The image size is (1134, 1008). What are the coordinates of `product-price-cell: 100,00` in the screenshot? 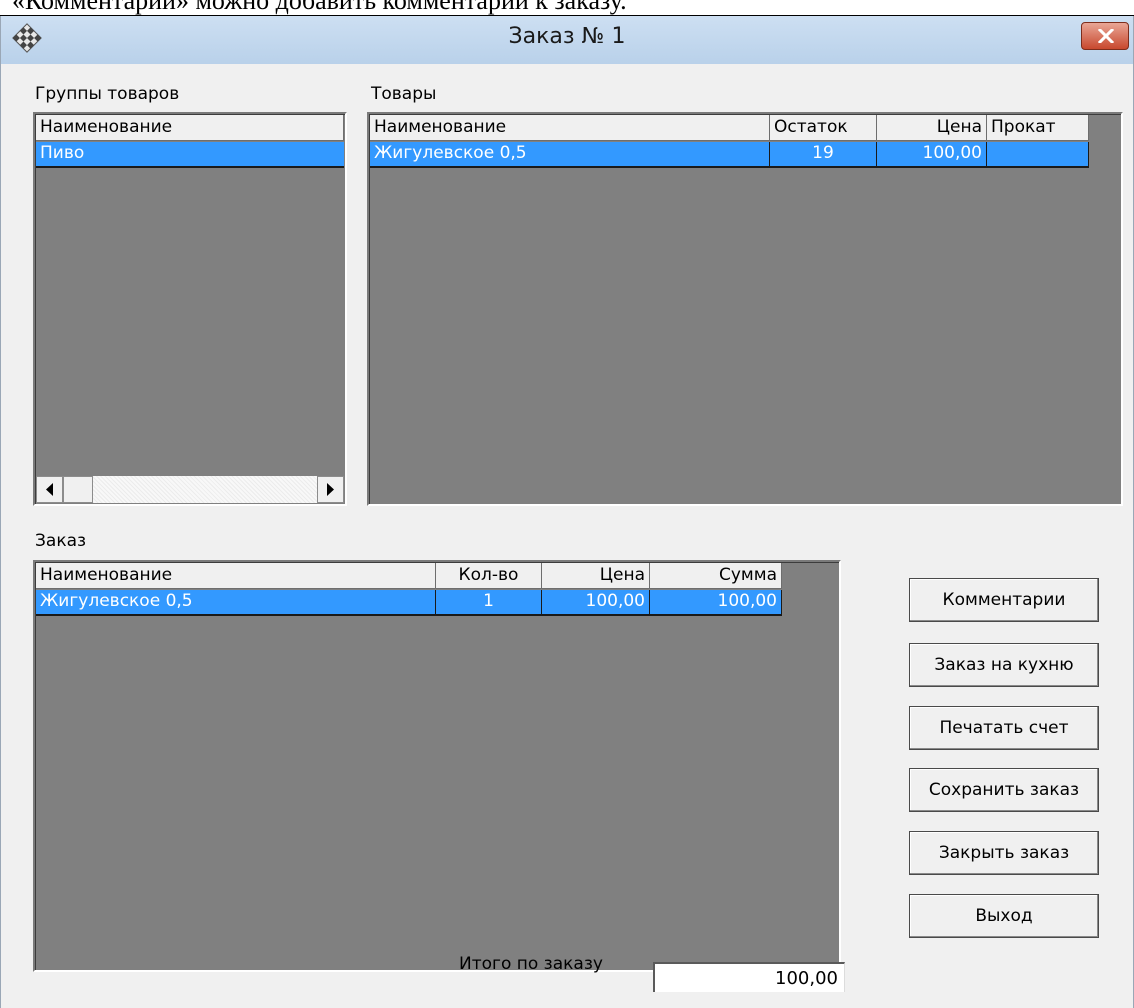 It's located at (932, 154).